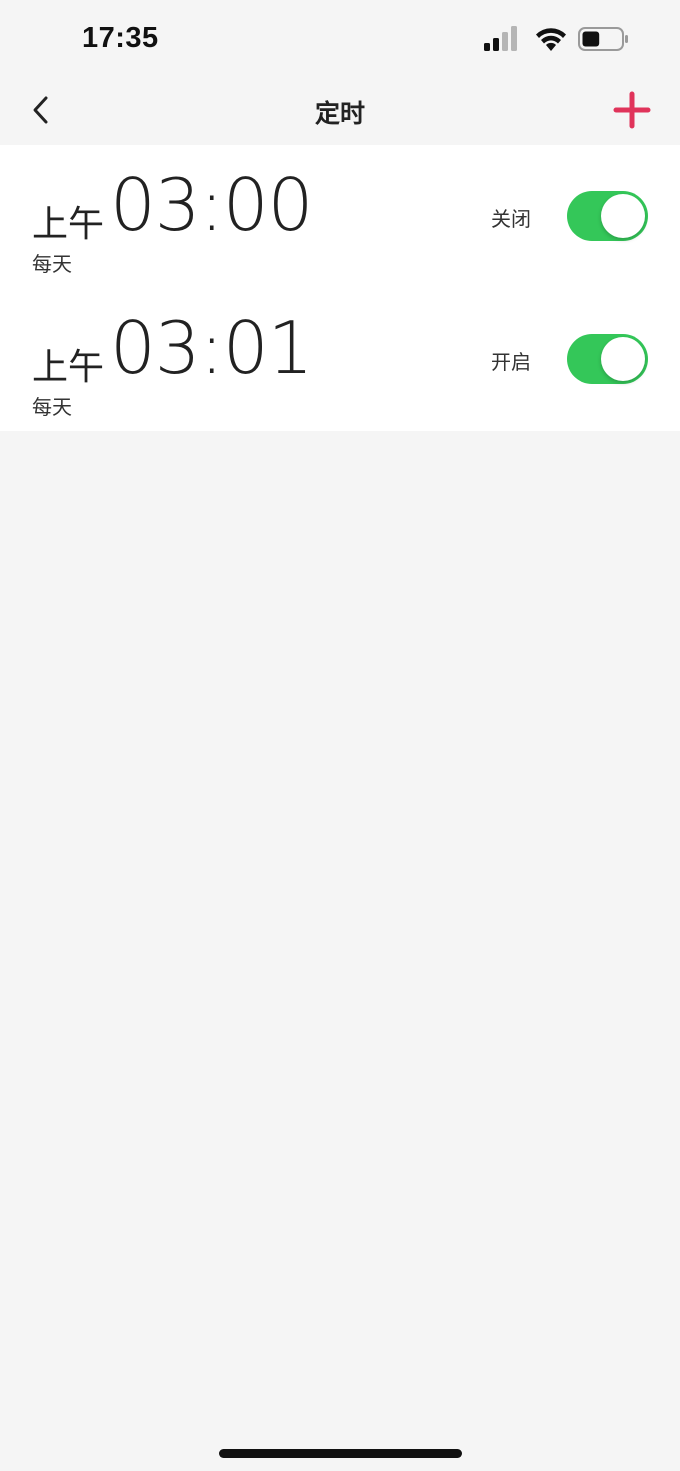 The image size is (680, 1471). What do you see at coordinates (340, 216) in the screenshot?
I see `timer-row: 上午 03:00 每天 关闭` at bounding box center [340, 216].